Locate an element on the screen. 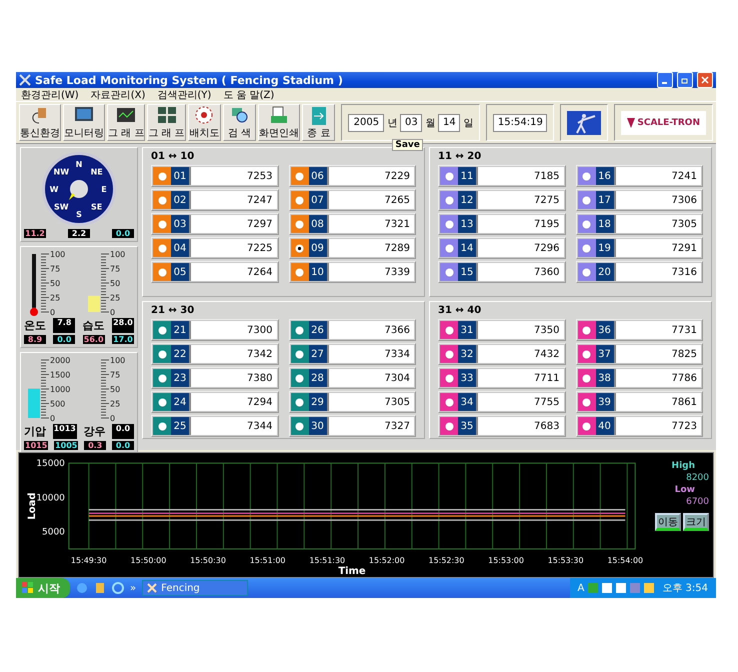 The image size is (738, 672). minimize-button is located at coordinates (665, 80).